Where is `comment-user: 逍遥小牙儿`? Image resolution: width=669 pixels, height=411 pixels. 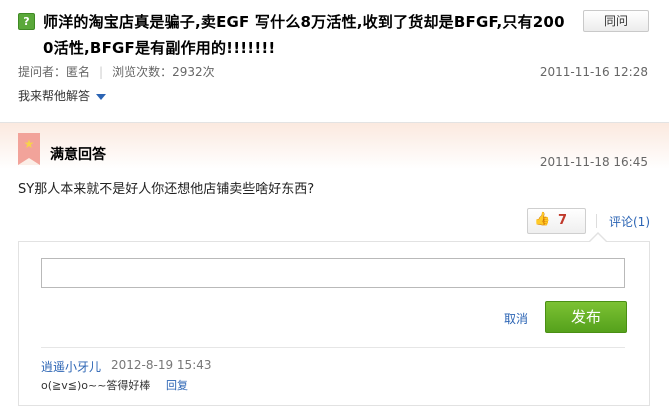 comment-user: 逍遥小牙儿 is located at coordinates (71, 366).